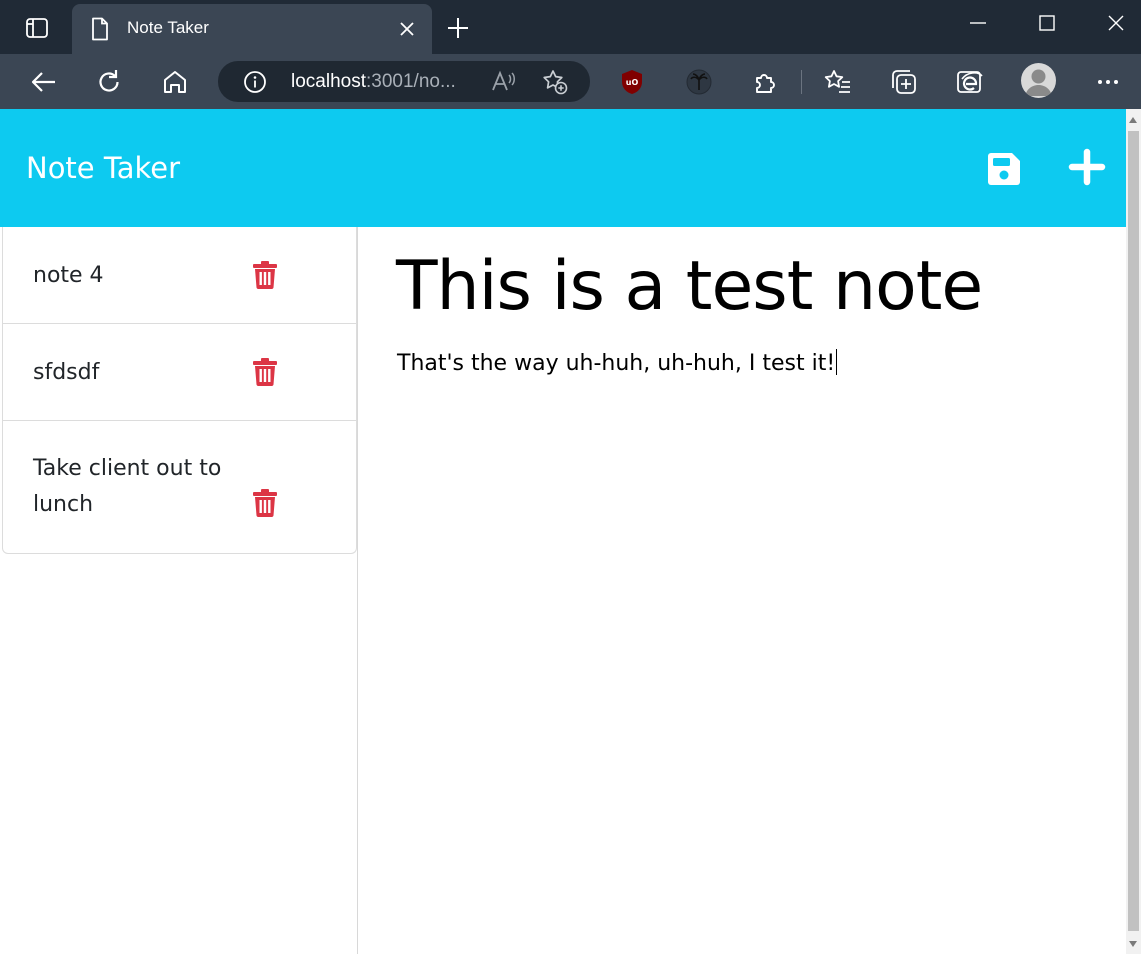  What do you see at coordinates (978, 23) in the screenshot?
I see `minimize-icon` at bounding box center [978, 23].